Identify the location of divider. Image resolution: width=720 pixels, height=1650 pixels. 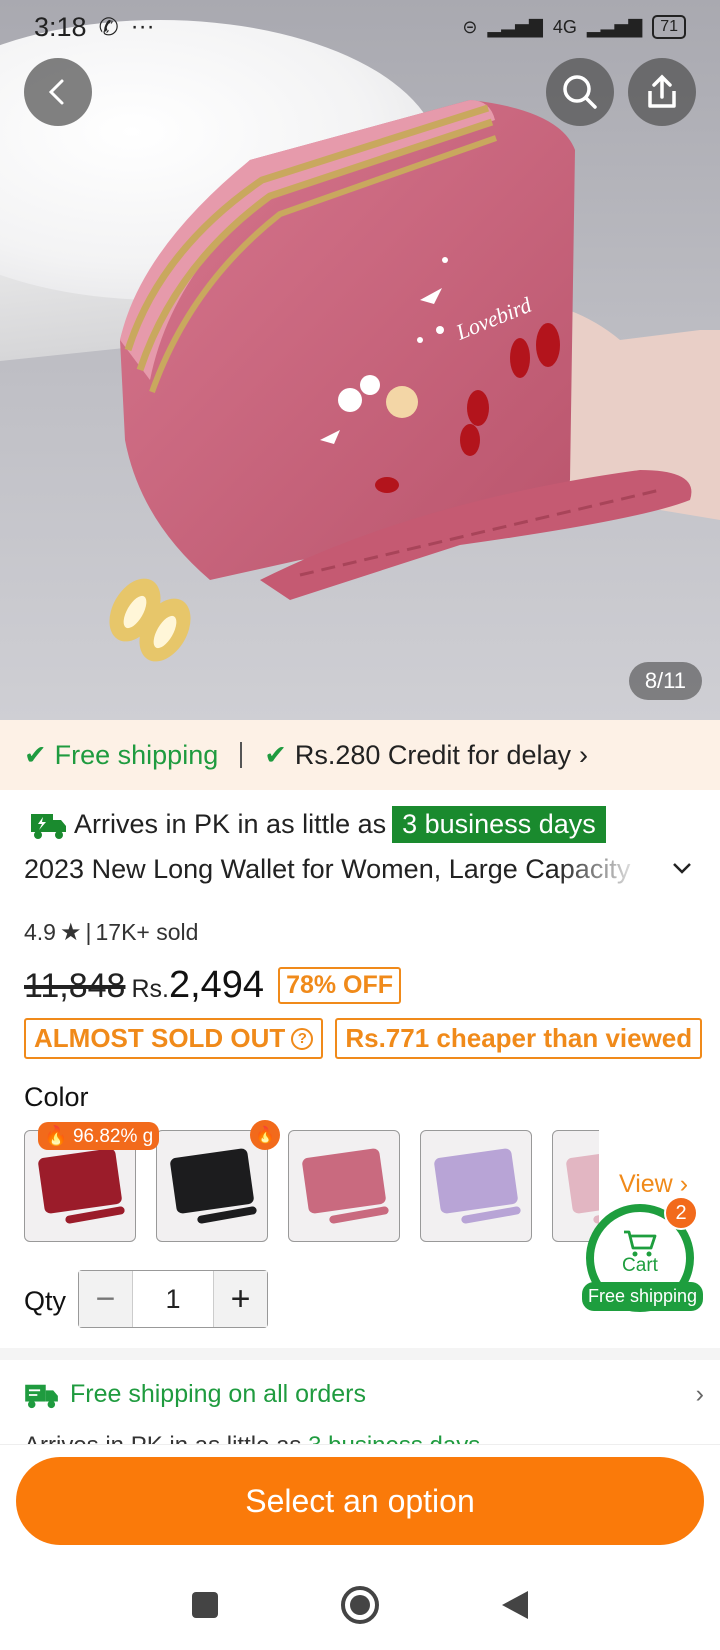
(241, 755).